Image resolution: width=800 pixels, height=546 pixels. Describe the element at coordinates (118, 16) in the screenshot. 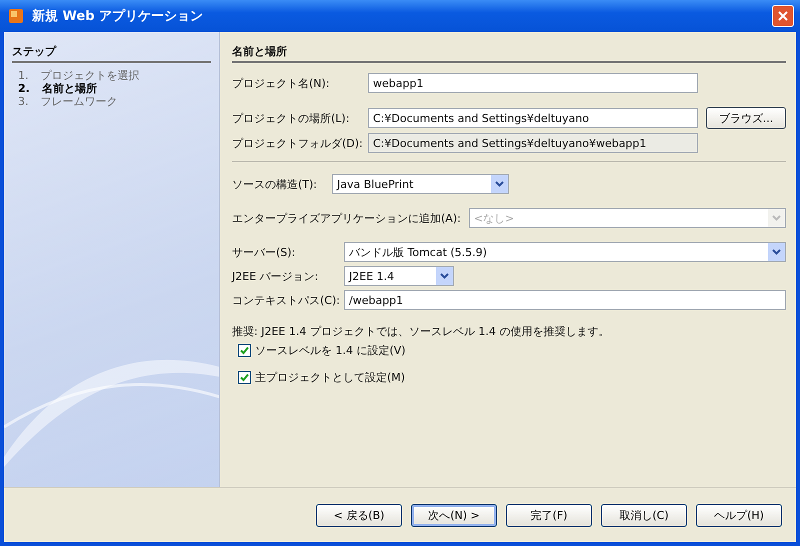

I see `window-title: 新規 Web アプリケーション` at that location.